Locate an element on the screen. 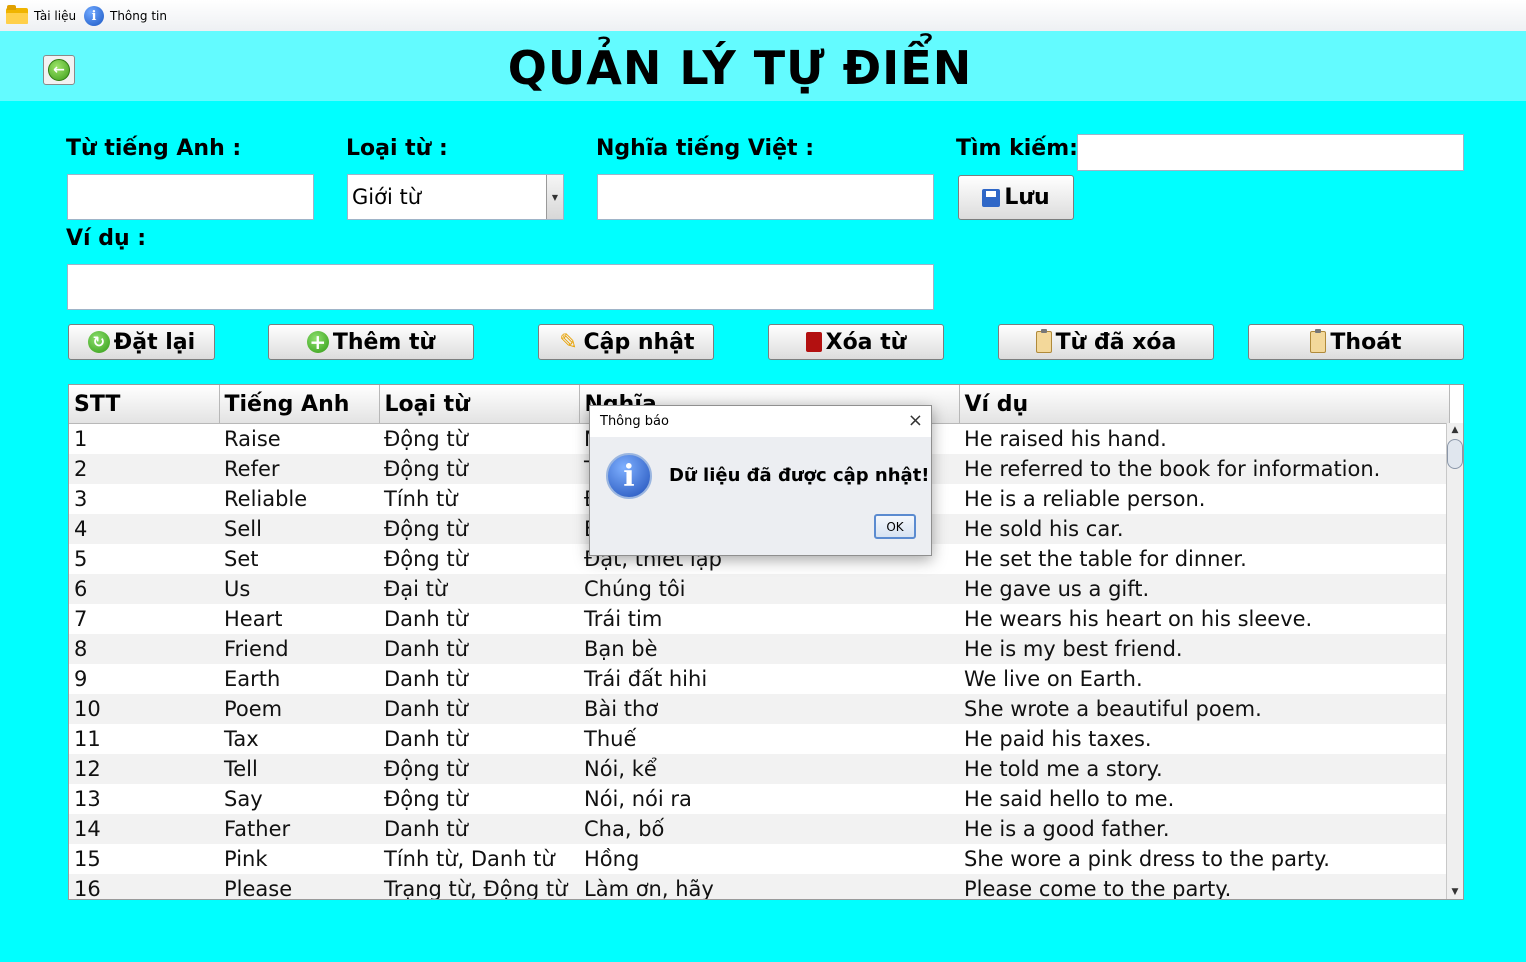 This screenshot has height=962, width=1526. cell-example: He is my best friend. is located at coordinates (1204, 649).